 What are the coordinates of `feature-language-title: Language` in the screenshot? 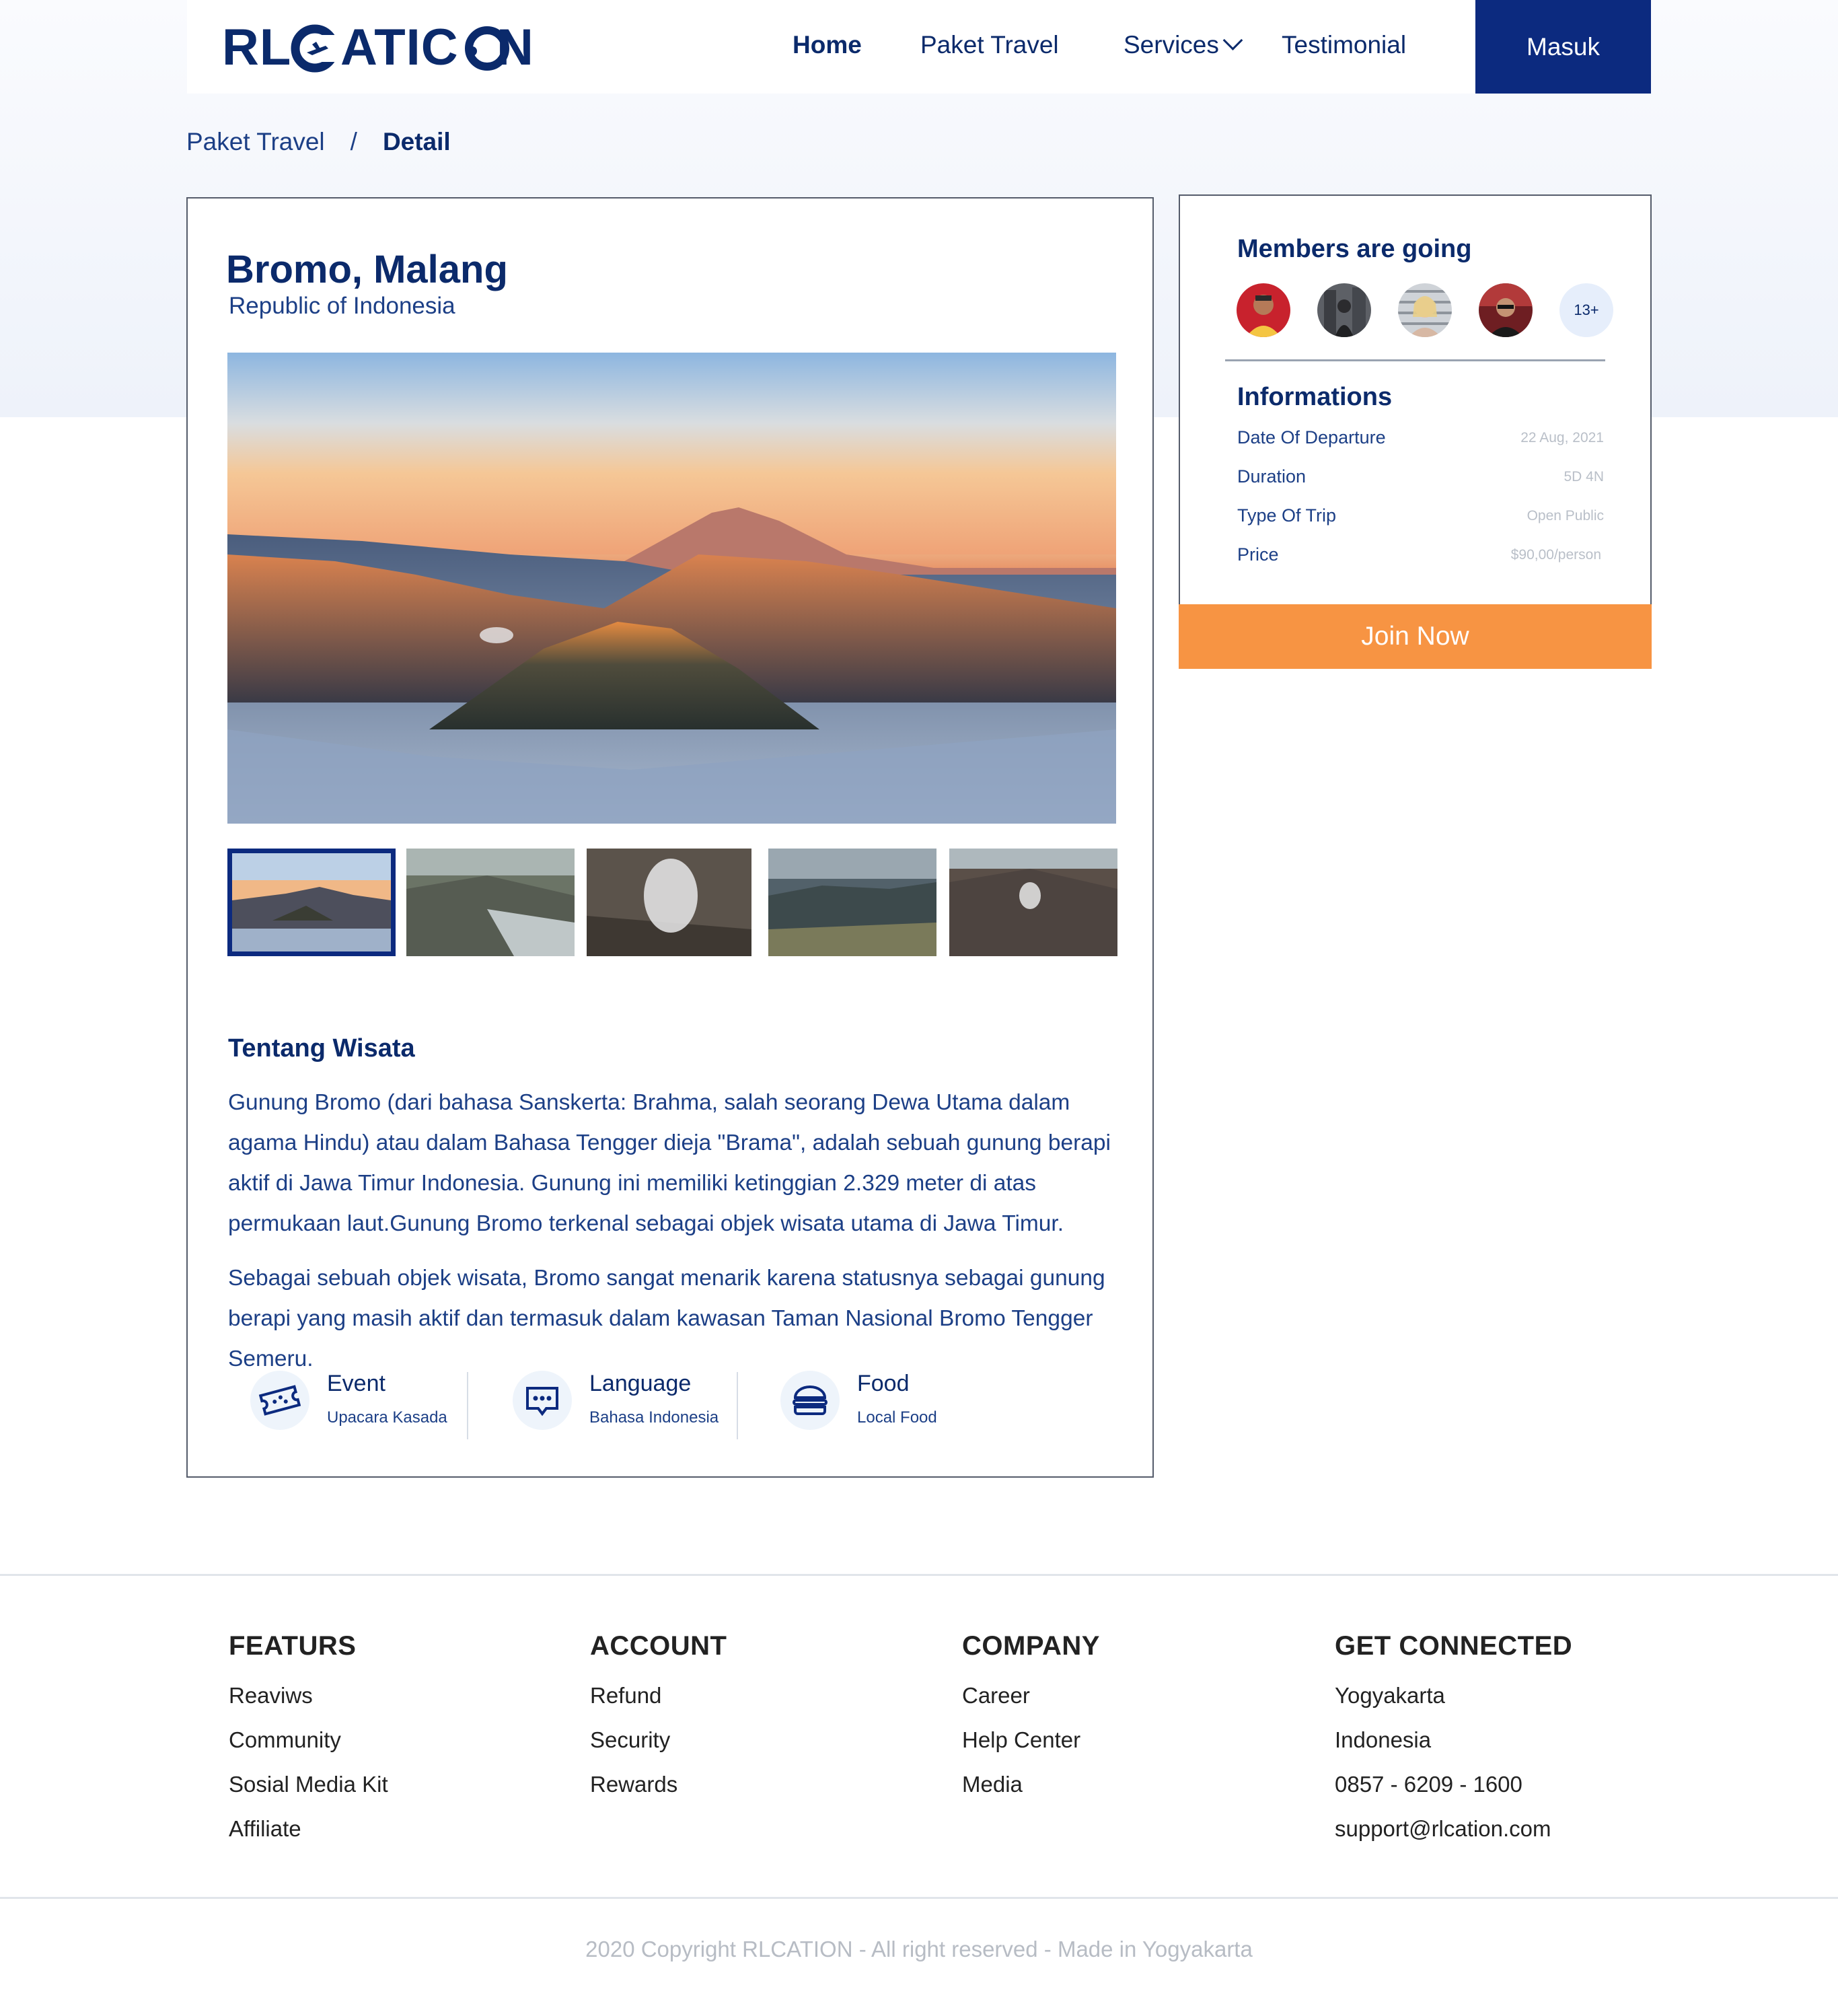 It's located at (640, 1383).